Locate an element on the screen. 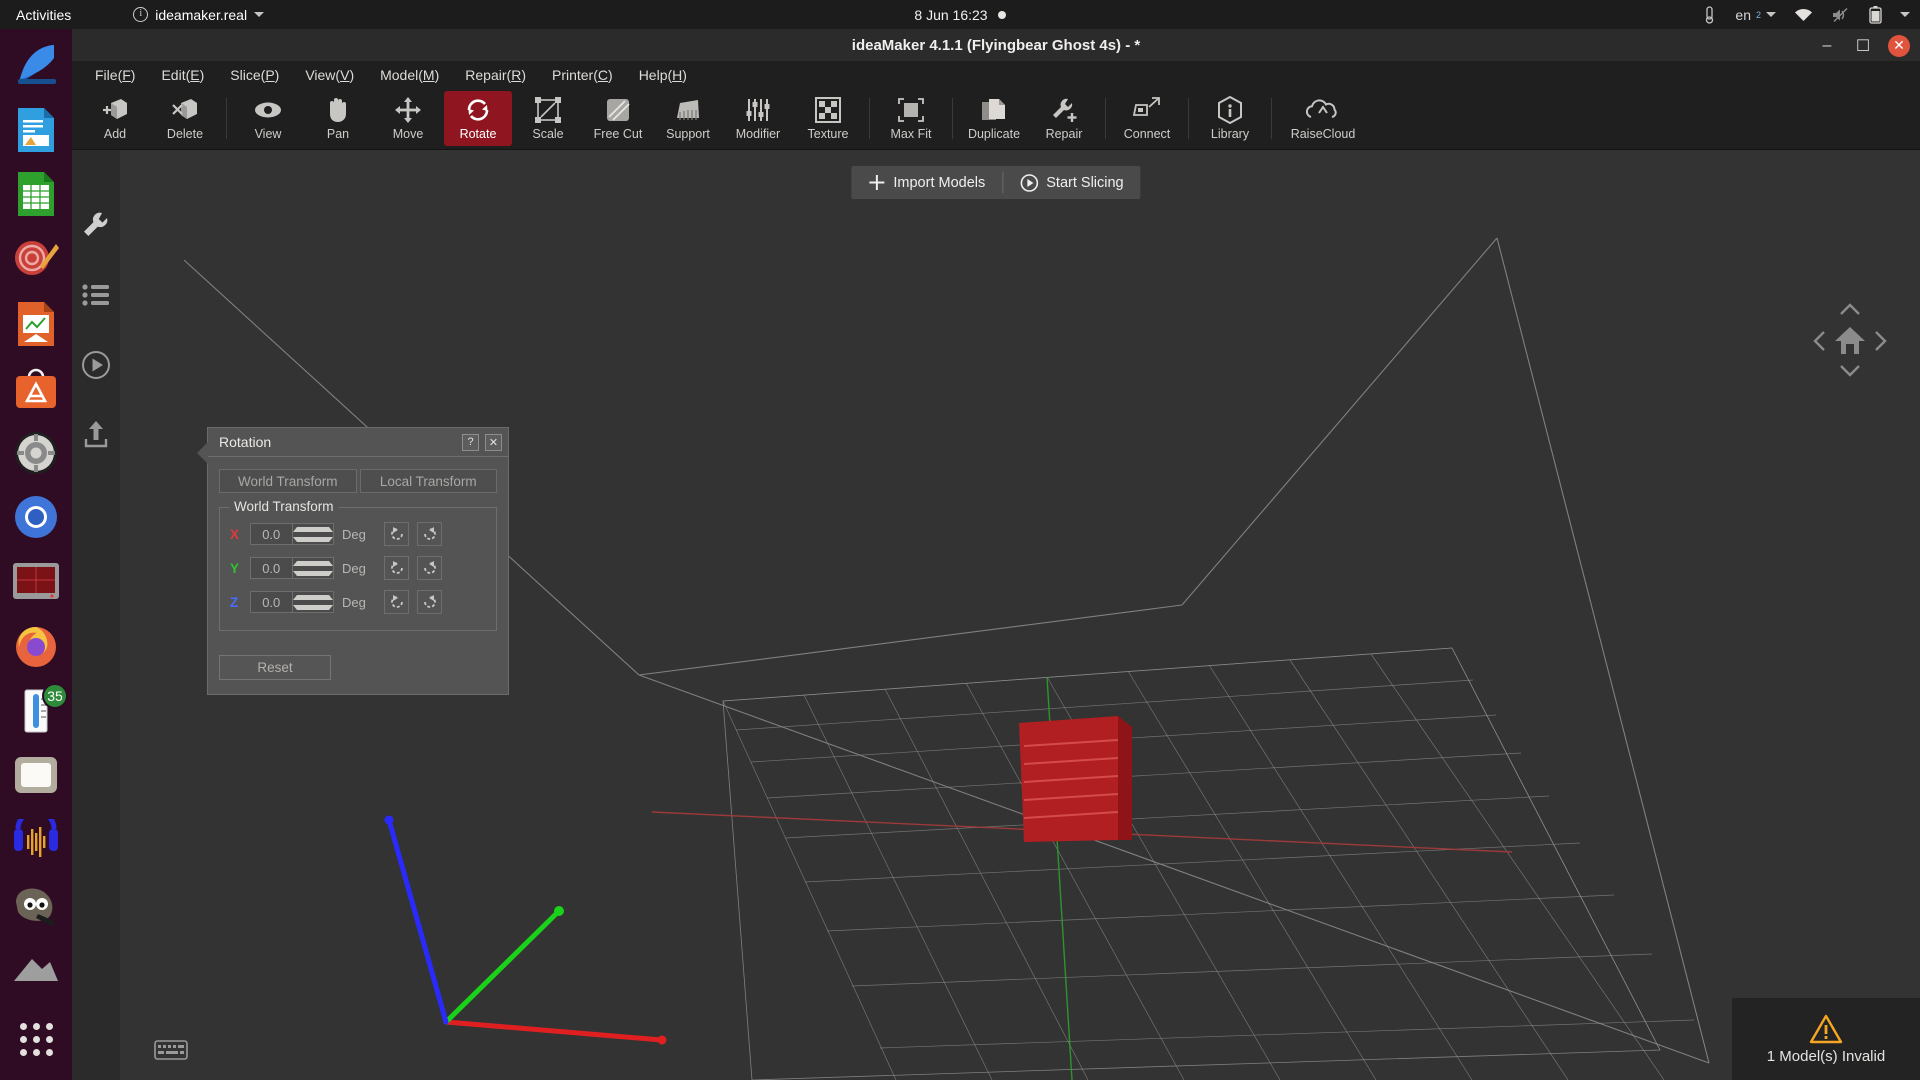 The image size is (1920, 1080). toolbar-separator is located at coordinates (1188, 118).